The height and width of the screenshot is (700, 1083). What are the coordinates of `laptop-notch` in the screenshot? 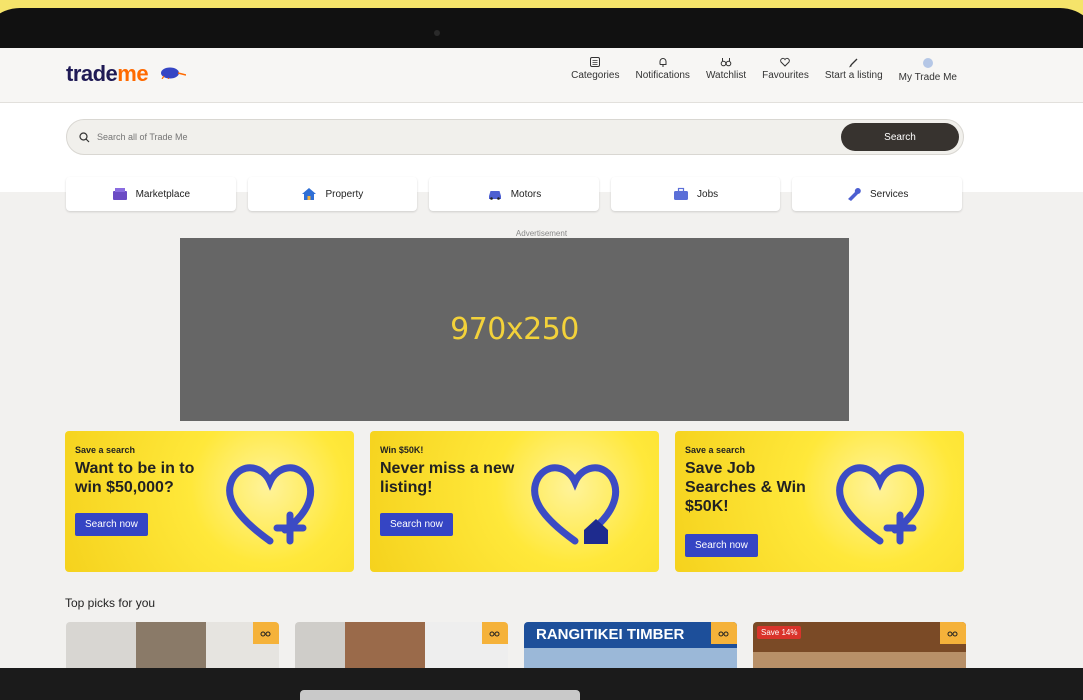 It's located at (440, 695).